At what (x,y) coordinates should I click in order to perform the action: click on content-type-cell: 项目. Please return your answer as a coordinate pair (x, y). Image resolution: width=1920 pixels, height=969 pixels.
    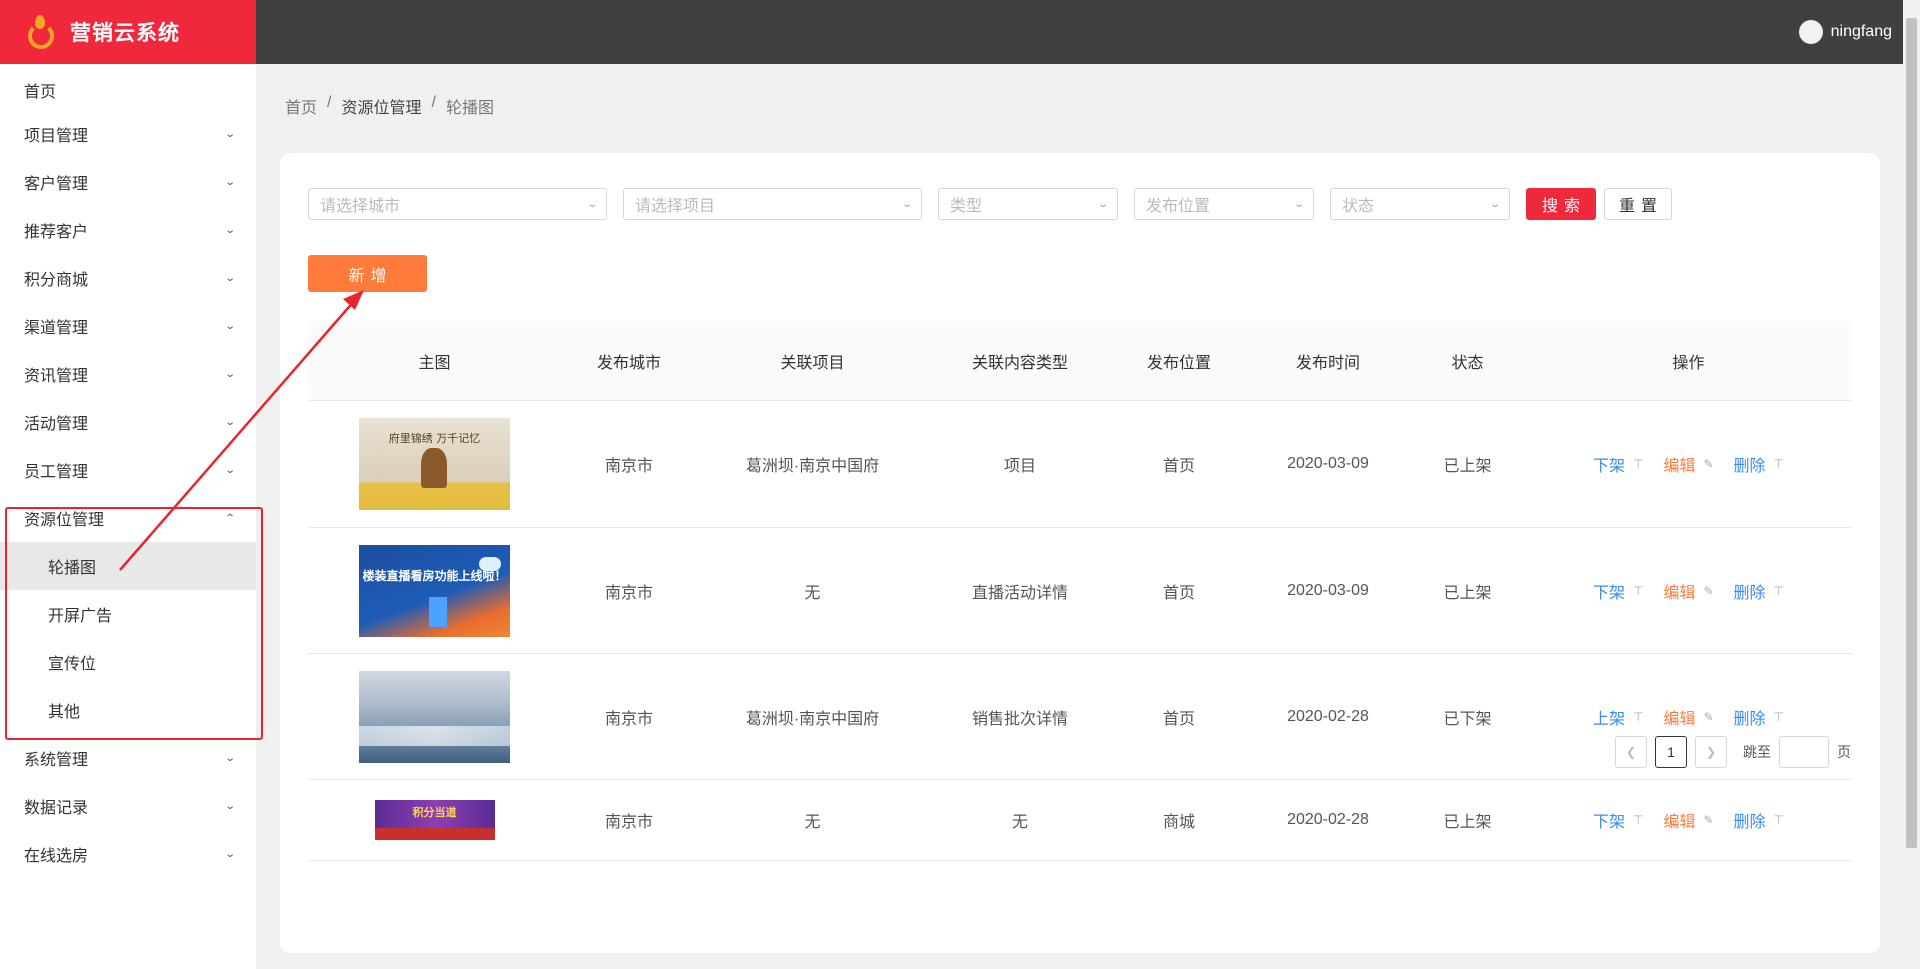
    Looking at the image, I should click on (1019, 466).